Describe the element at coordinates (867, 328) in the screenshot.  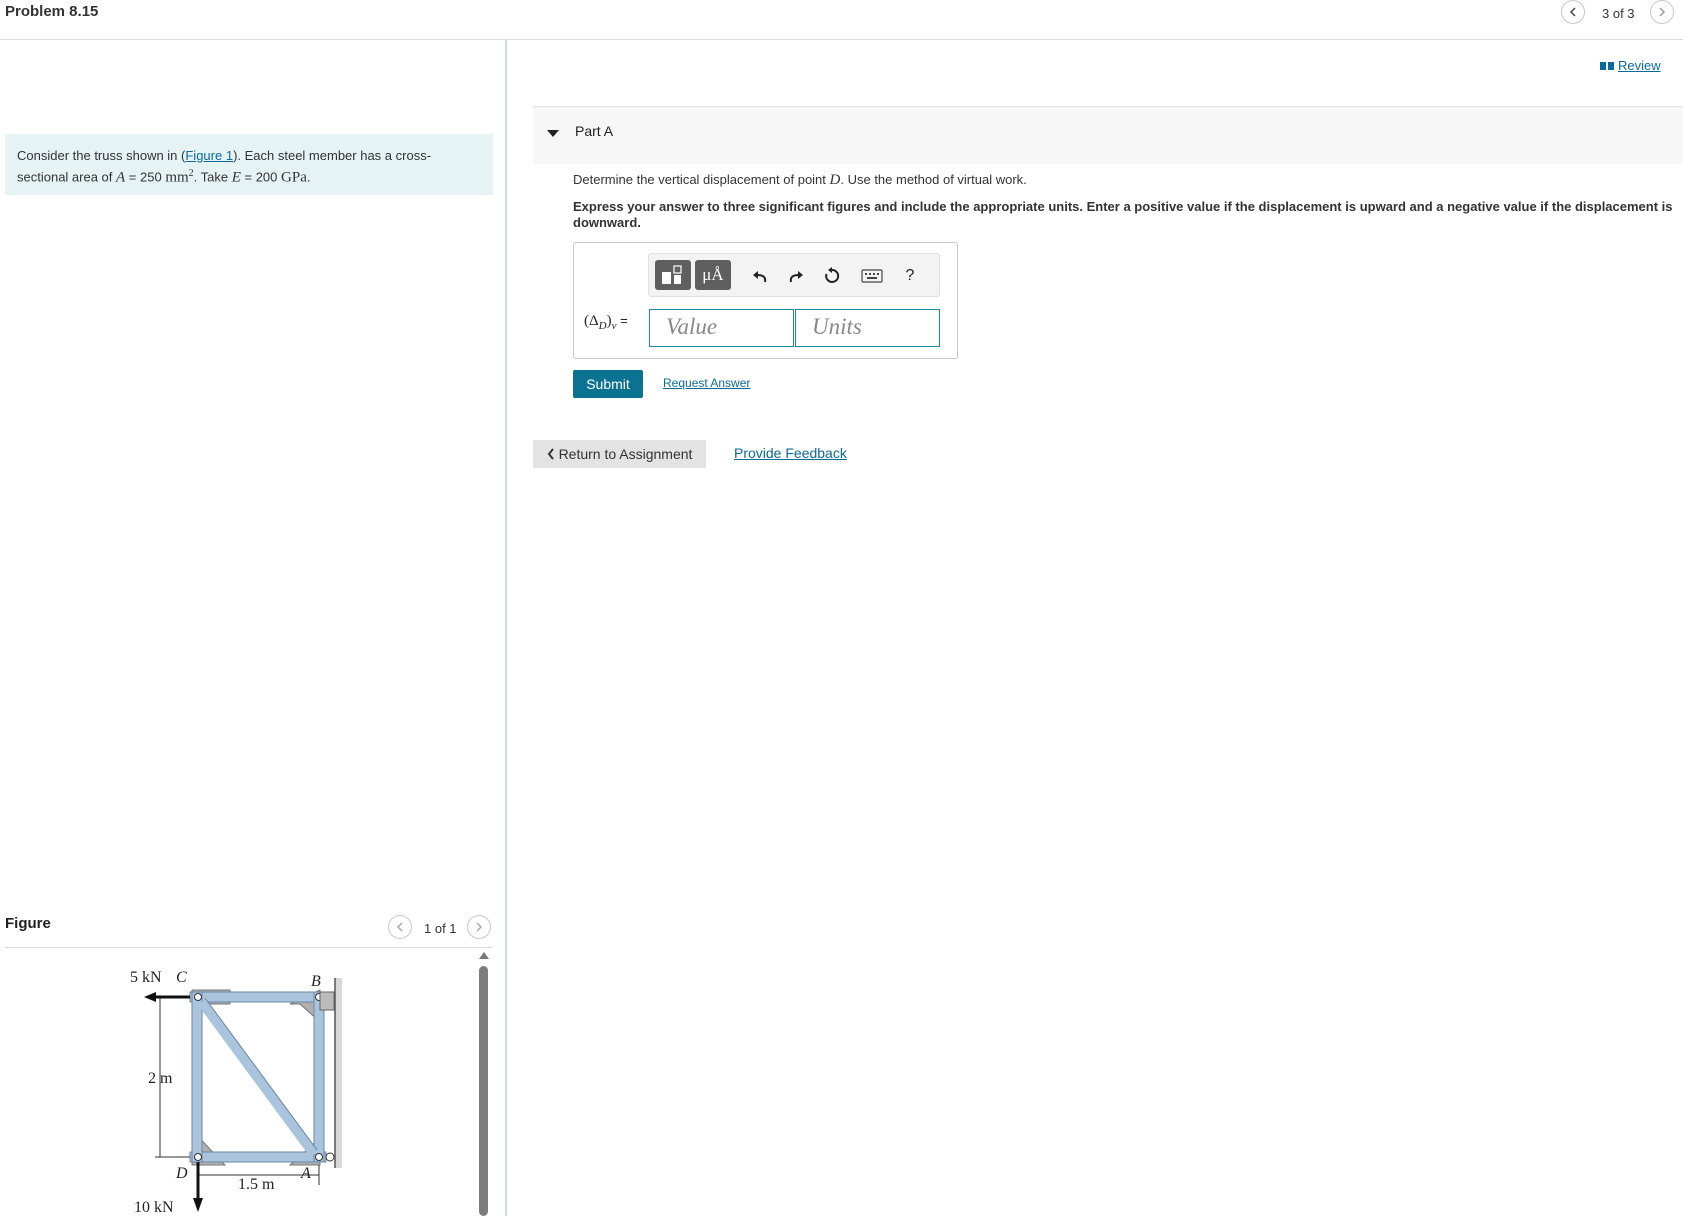
I see `units-input: Units` at that location.